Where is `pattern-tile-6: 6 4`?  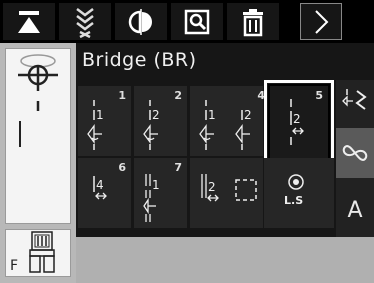 pattern-tile-6: 6 4 is located at coordinates (104, 193).